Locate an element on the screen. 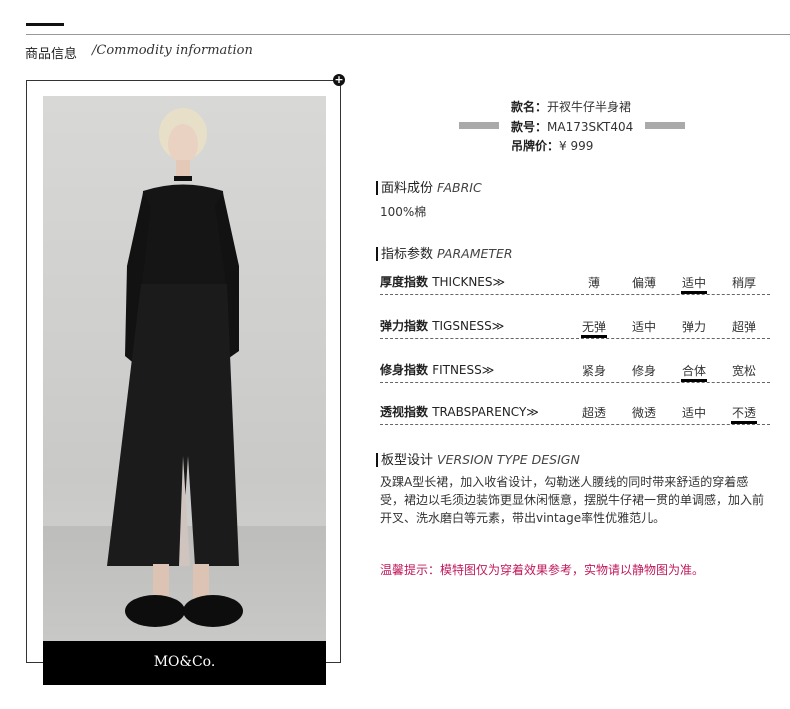 The width and height of the screenshot is (790, 709). parameter-option: 修身 is located at coordinates (643, 371).